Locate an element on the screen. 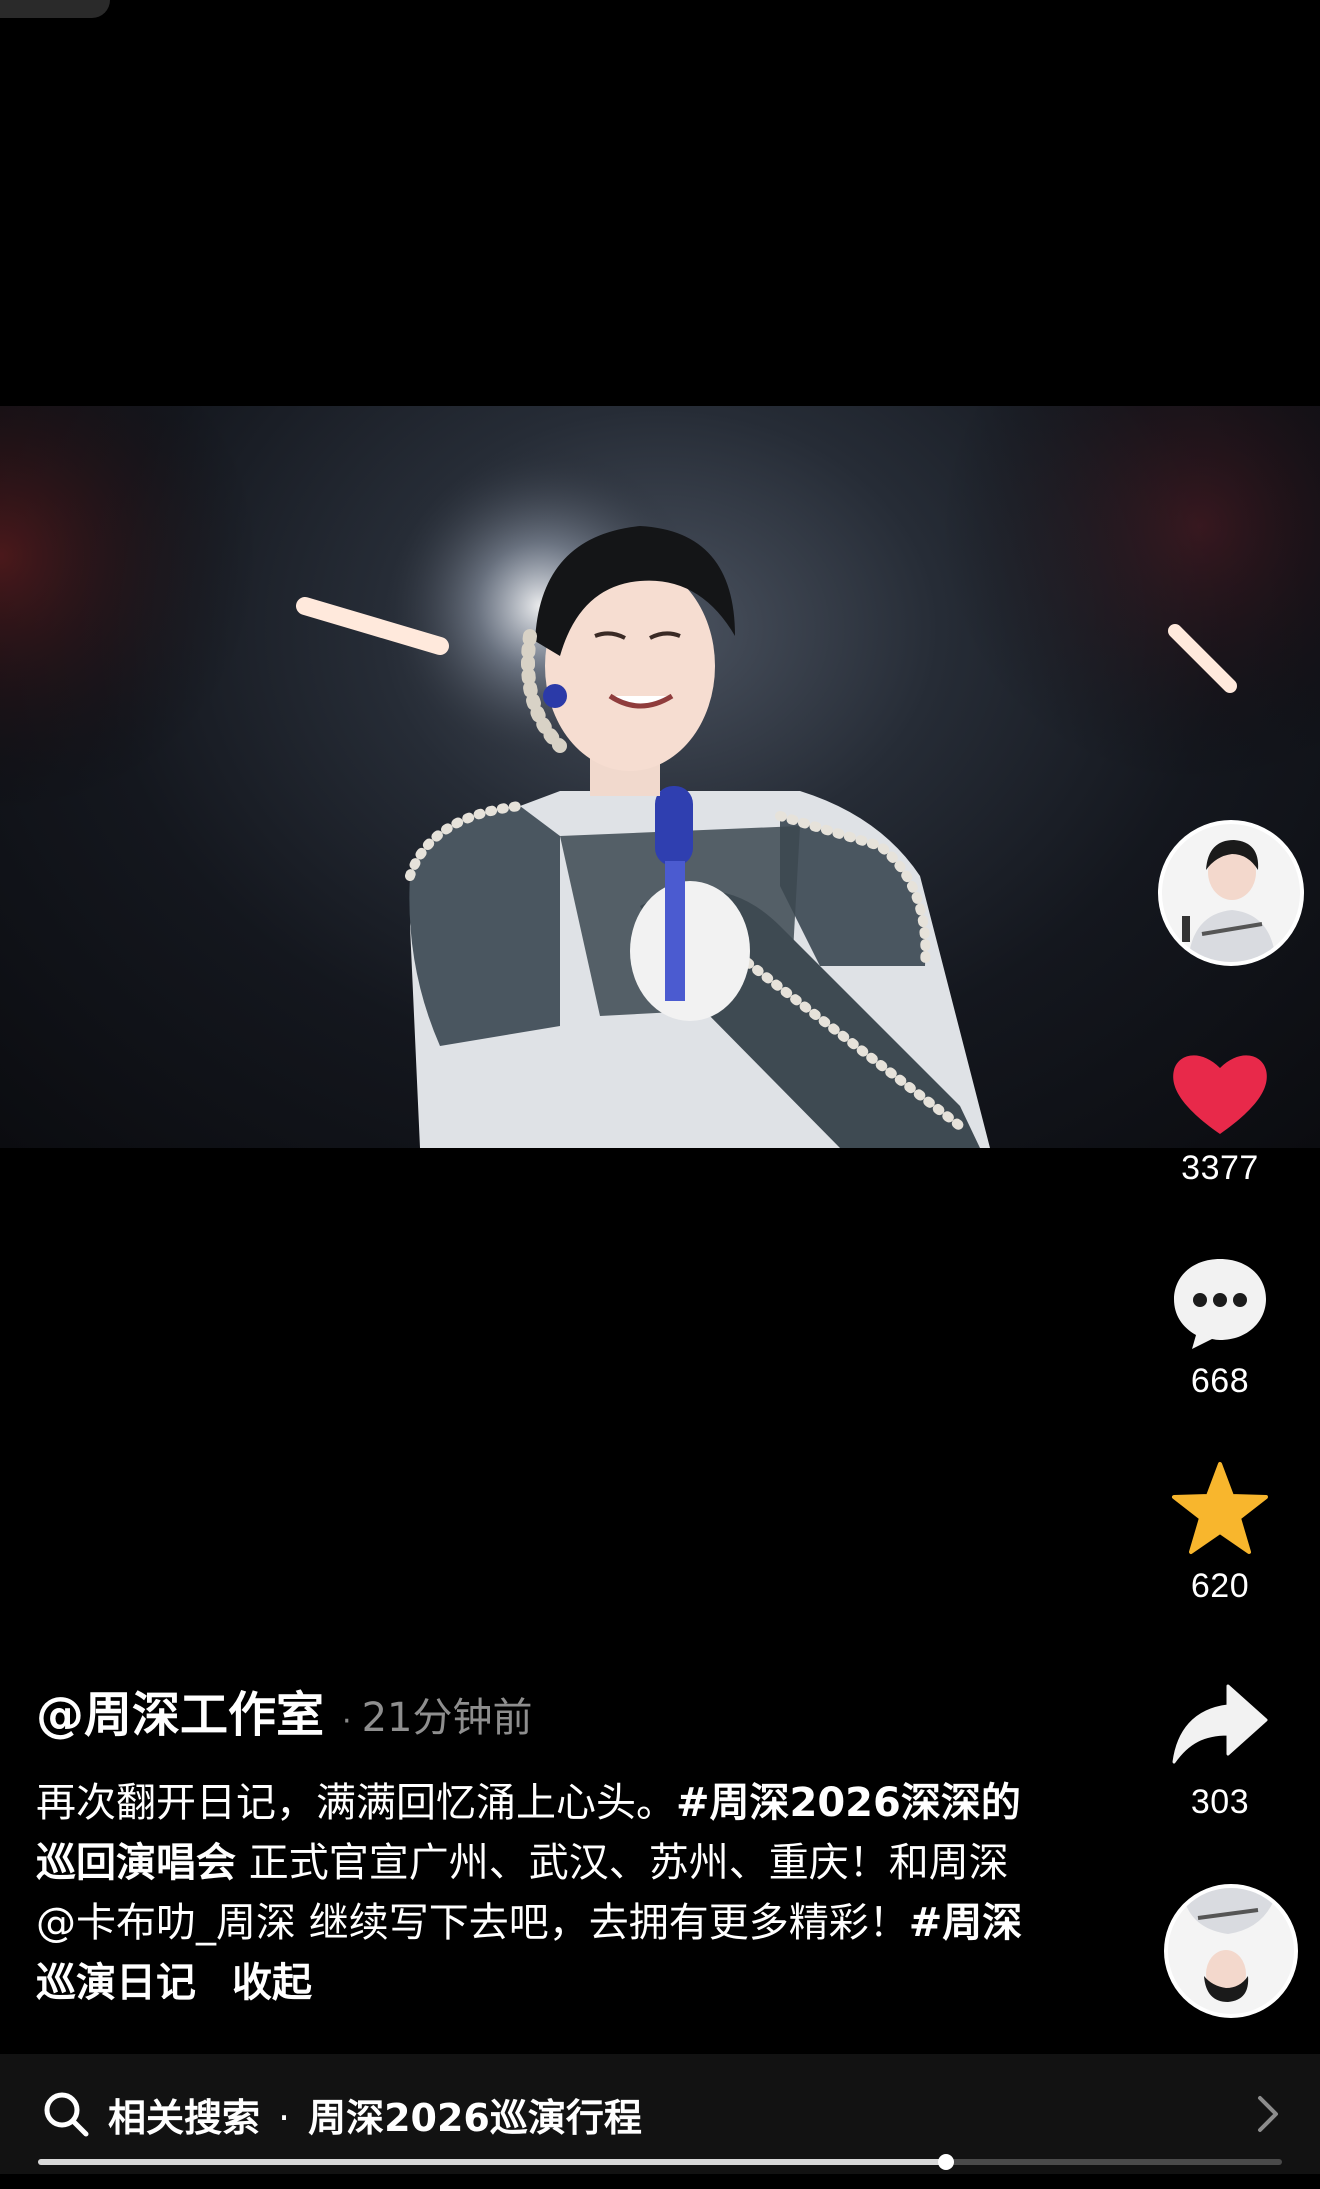 The height and width of the screenshot is (2189, 1320). like-count: 3377 is located at coordinates (1220, 1168).